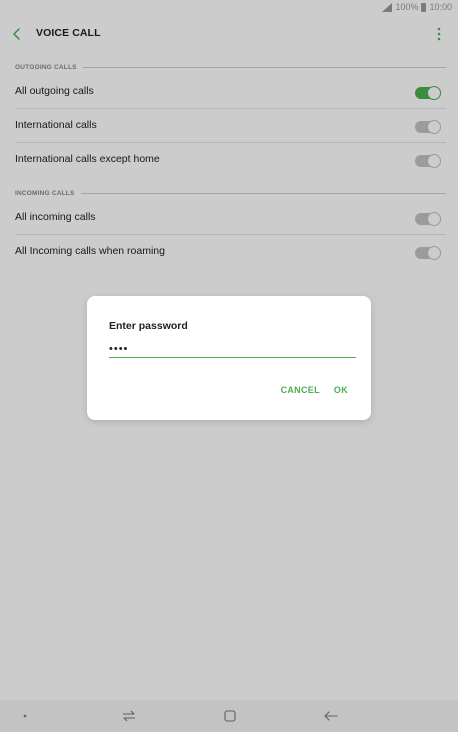  I want to click on dialog-actions: CANCEL OK, so click(314, 390).